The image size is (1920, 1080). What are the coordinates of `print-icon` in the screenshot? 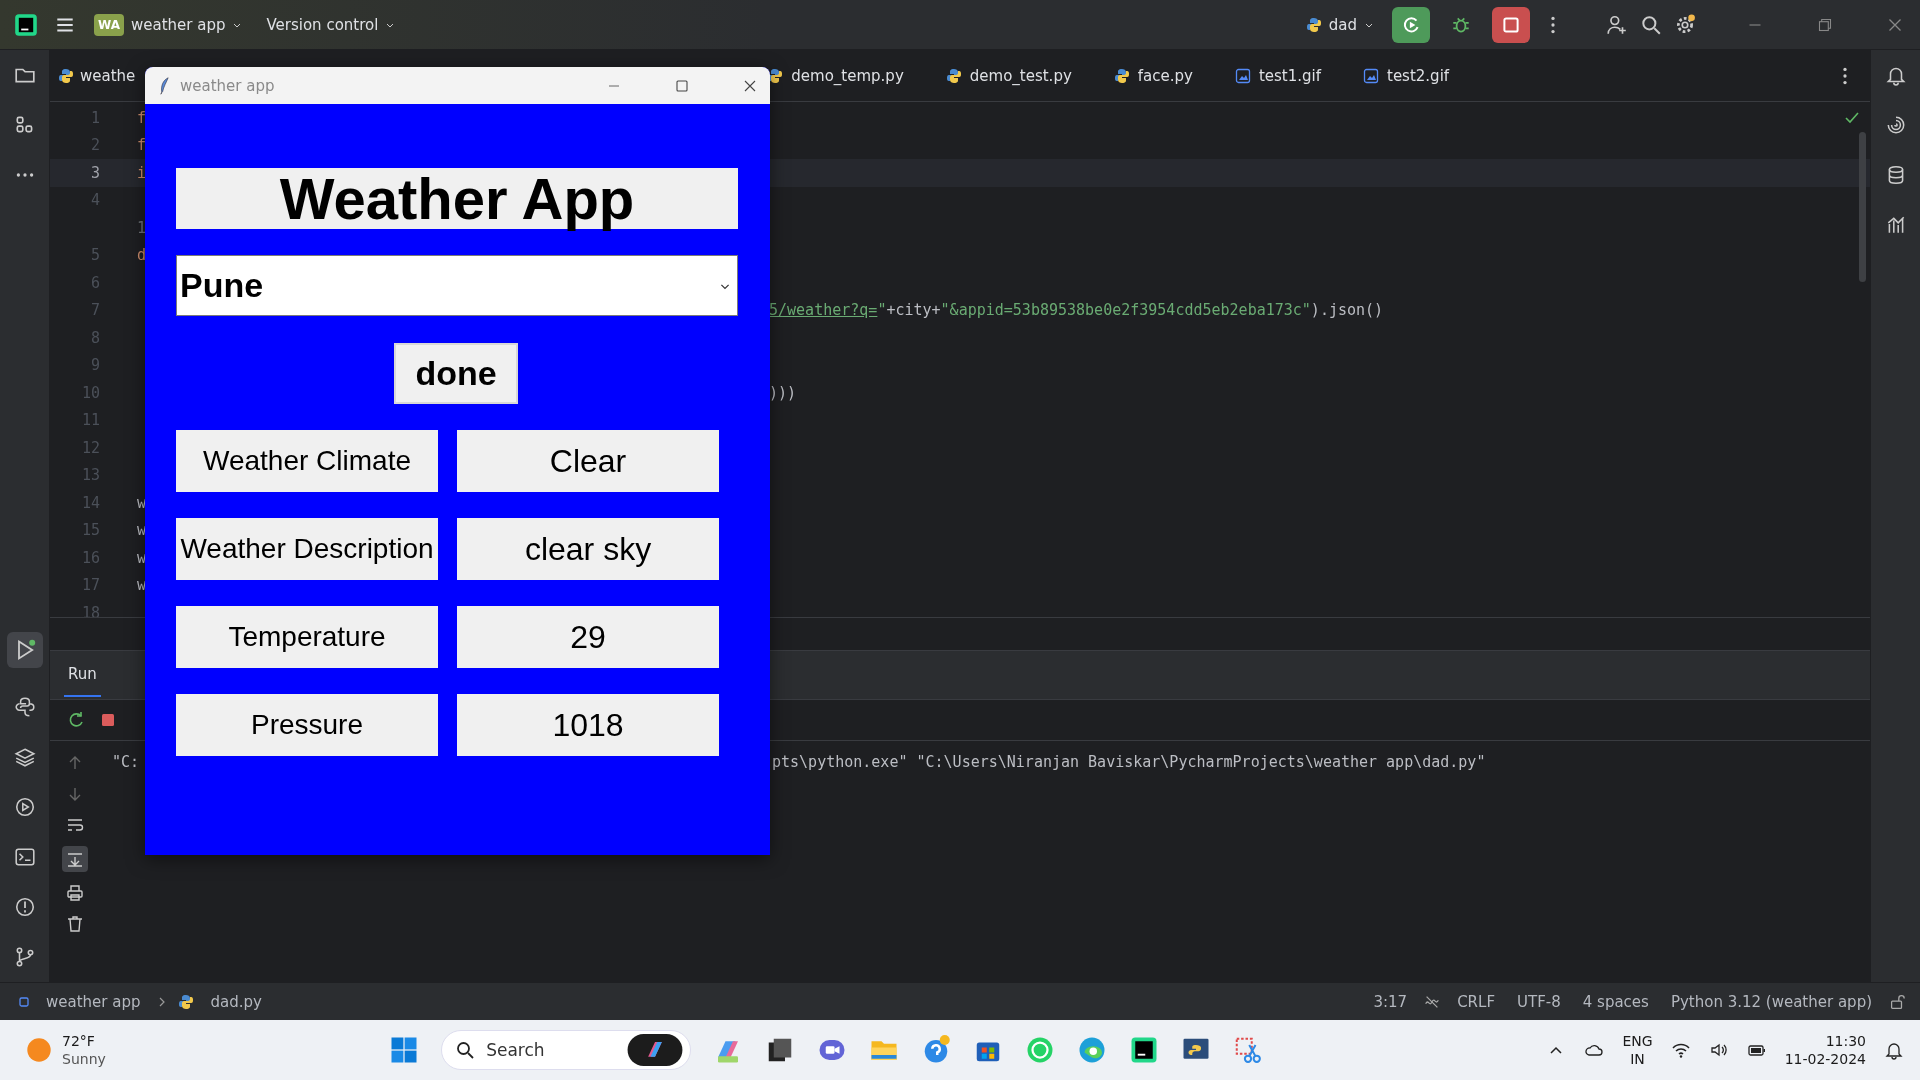 It's located at (75, 893).